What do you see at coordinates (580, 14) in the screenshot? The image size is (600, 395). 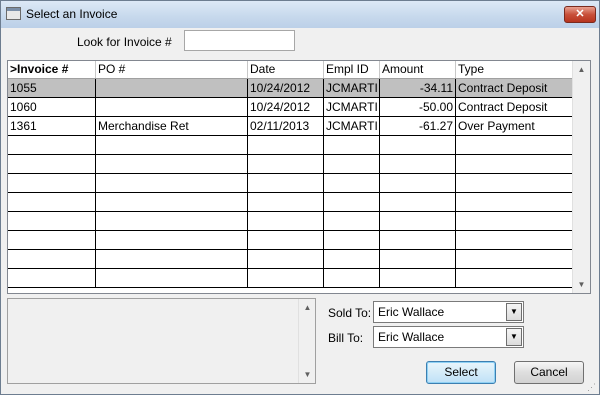 I see `close-button: ✕` at bounding box center [580, 14].